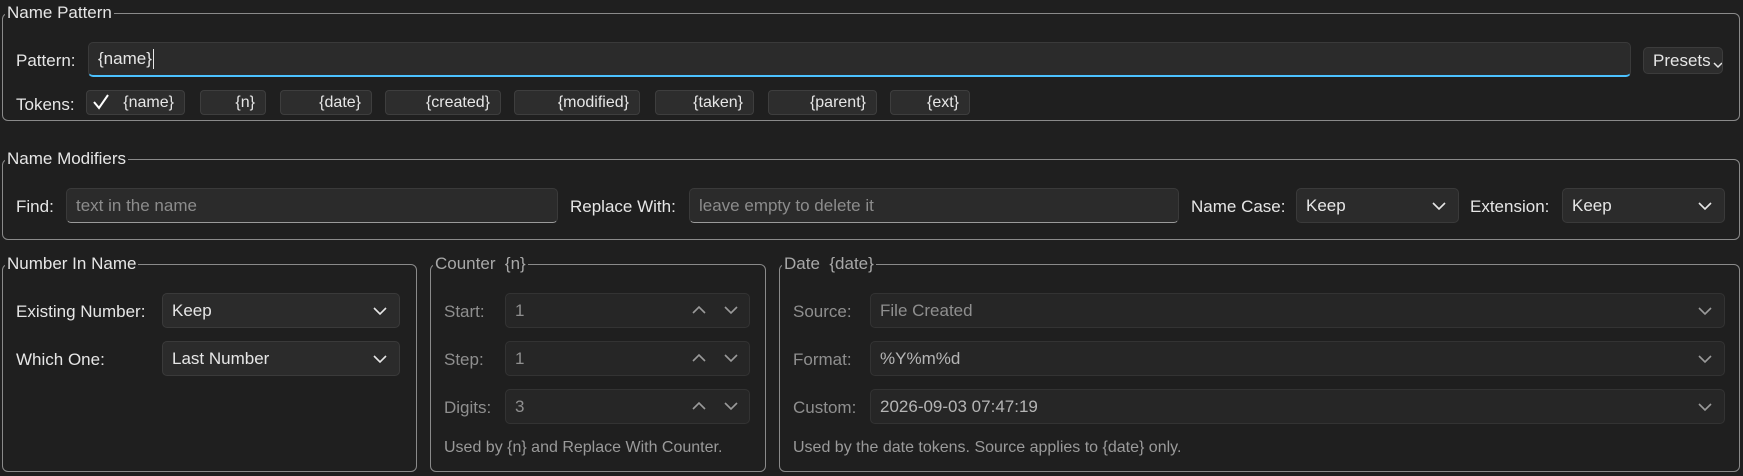  What do you see at coordinates (1297, 310) in the screenshot?
I see `source-select: File Created` at bounding box center [1297, 310].